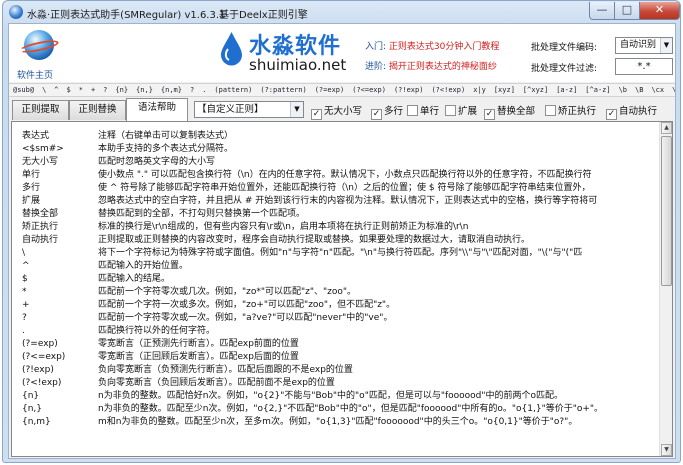  What do you see at coordinates (24, 292) in the screenshot?
I see `expression-cell: *` at bounding box center [24, 292].